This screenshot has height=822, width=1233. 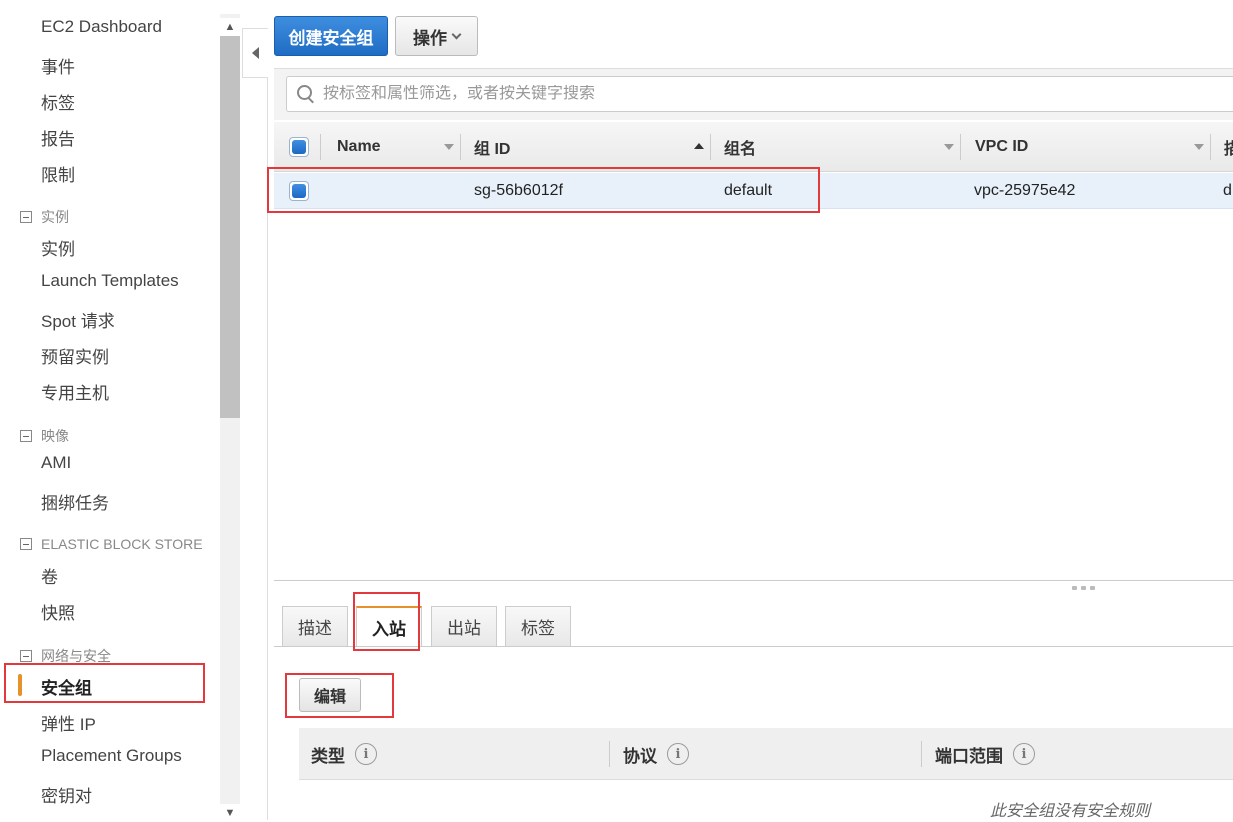 What do you see at coordinates (20, 685) in the screenshot?
I see `active-indicator` at bounding box center [20, 685].